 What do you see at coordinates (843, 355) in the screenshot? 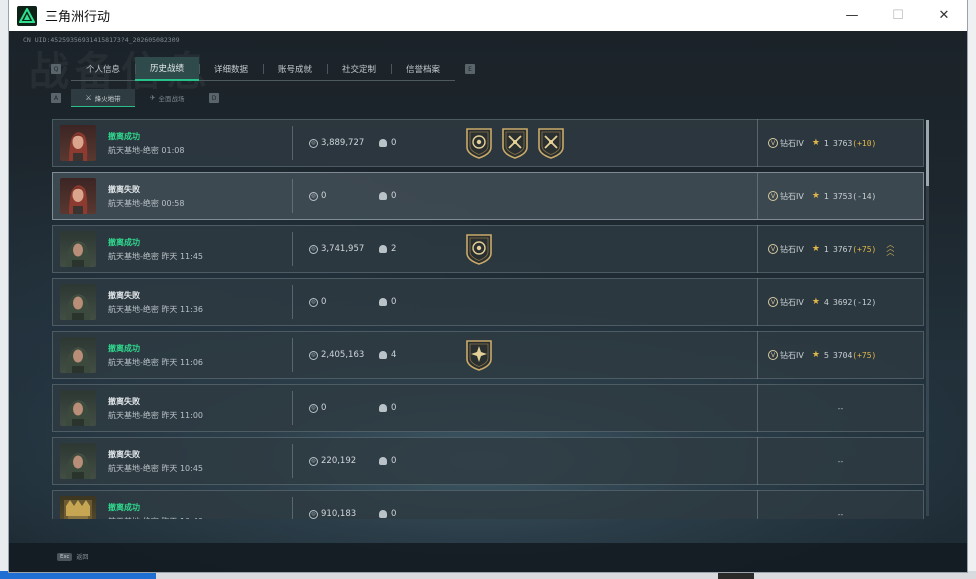
I see `rank-score: 3704` at bounding box center [843, 355].